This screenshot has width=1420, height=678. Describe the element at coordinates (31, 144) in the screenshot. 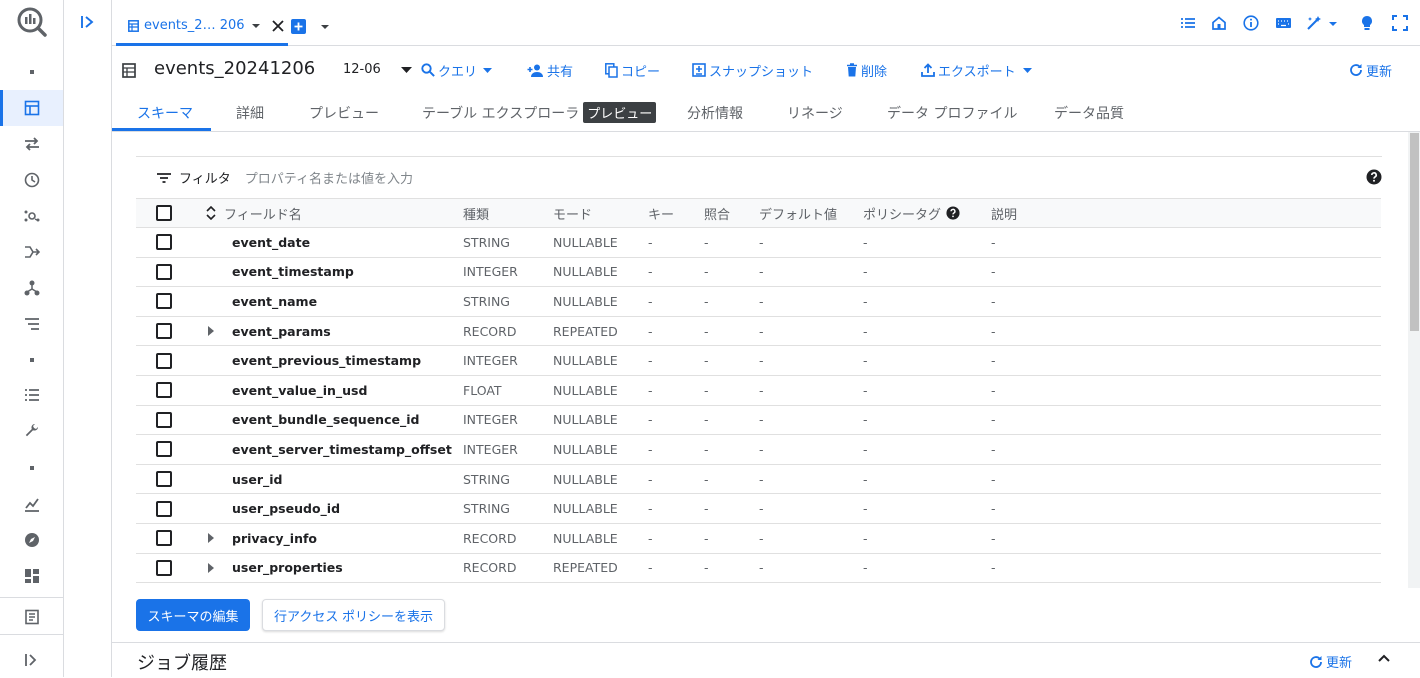

I see `data-transfer-icon` at that location.